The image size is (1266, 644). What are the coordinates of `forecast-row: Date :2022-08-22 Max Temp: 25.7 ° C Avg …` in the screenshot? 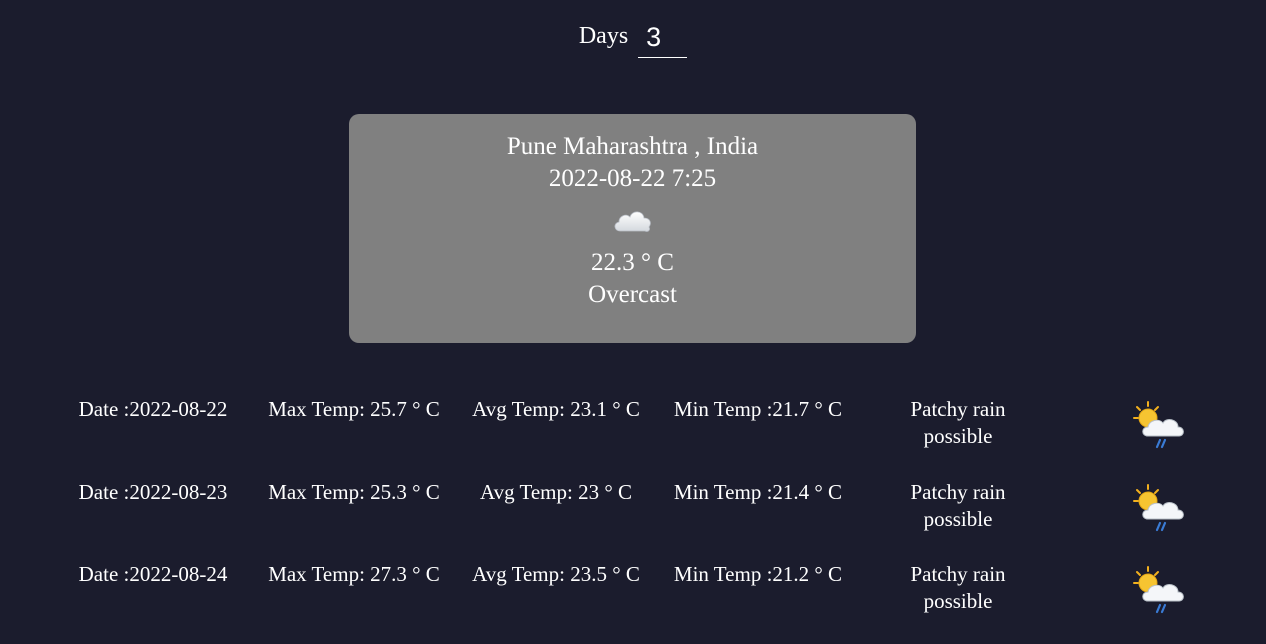 It's located at (633, 437).